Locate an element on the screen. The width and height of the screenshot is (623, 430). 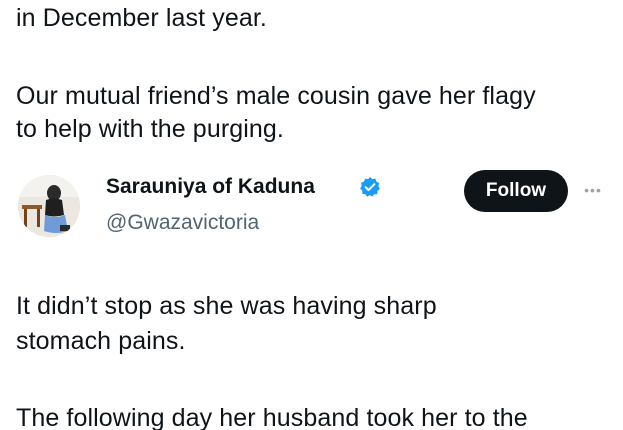
follow-button: Follow is located at coordinates (516, 191).